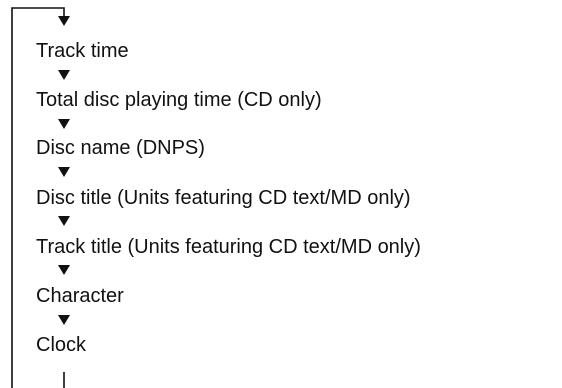 Image resolution: width=562 pixels, height=388 pixels. I want to click on step-track-time: Track time, so click(82, 51).